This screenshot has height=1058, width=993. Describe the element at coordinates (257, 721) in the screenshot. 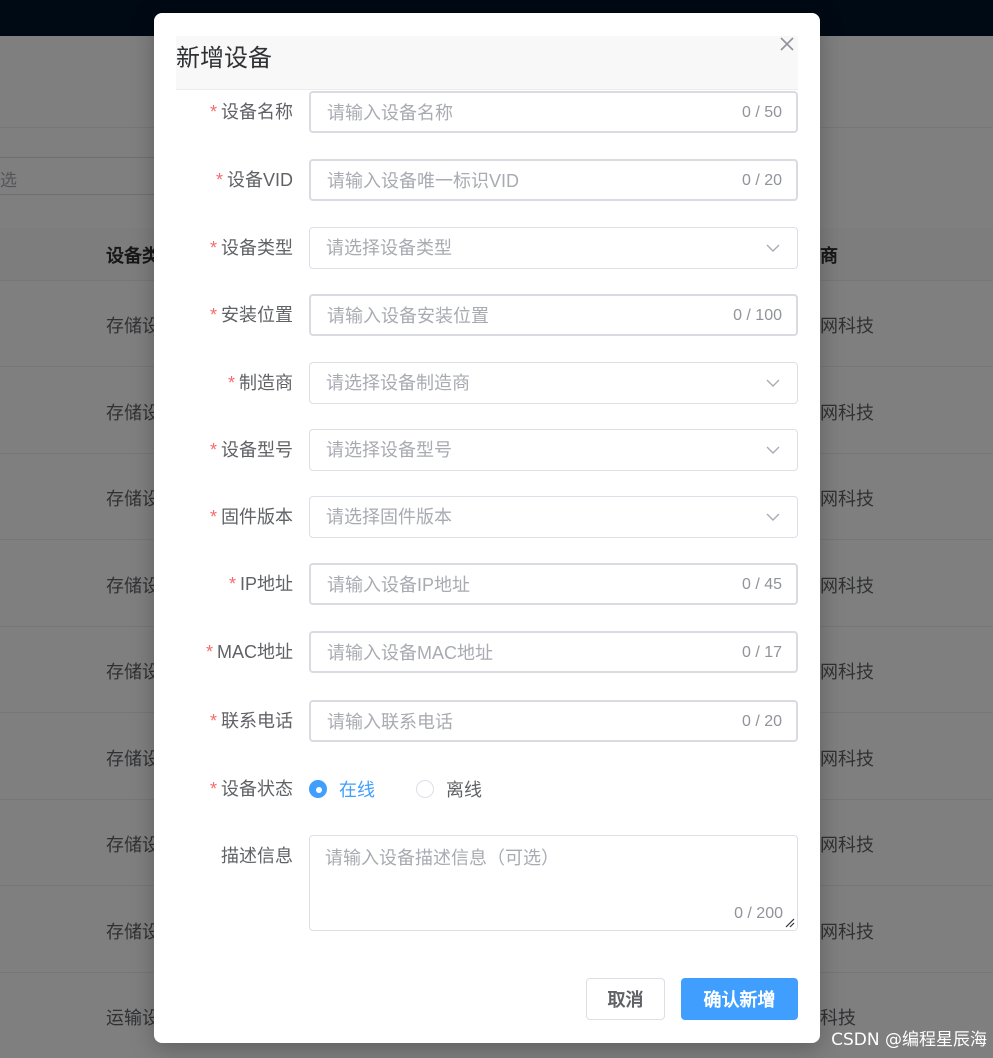

I see `label-text: 联系电话` at that location.